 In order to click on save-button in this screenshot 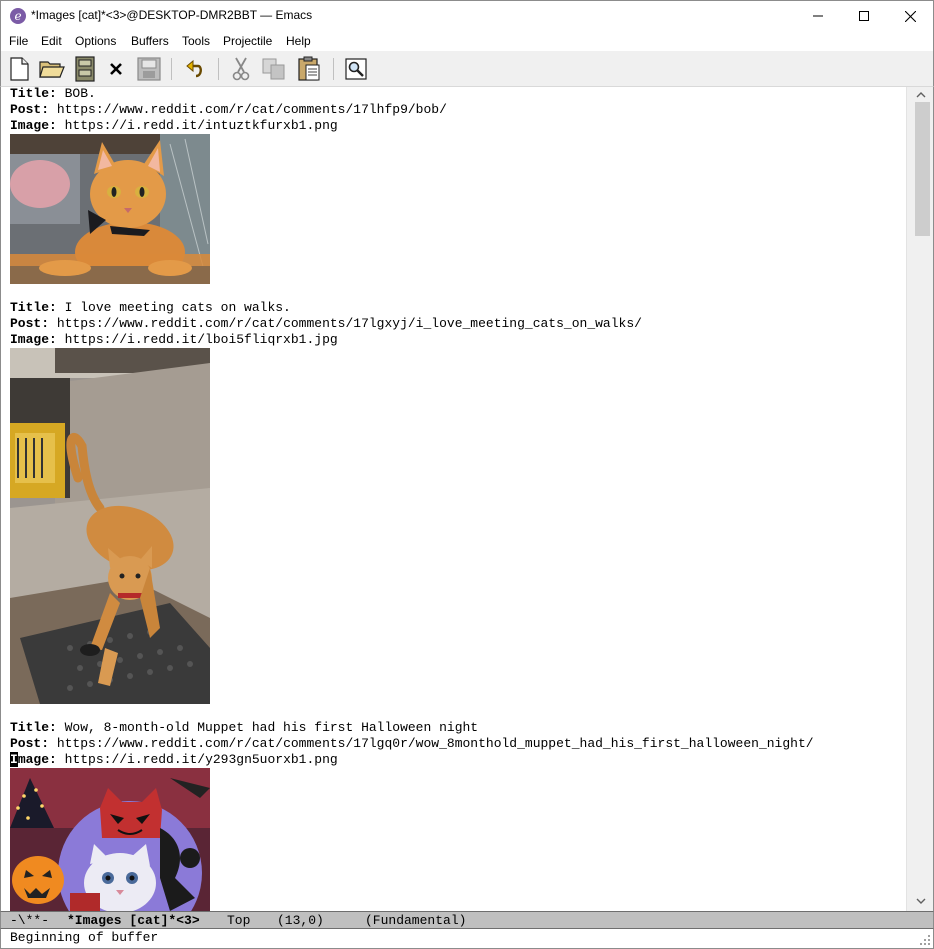, I will do `click(149, 69)`.